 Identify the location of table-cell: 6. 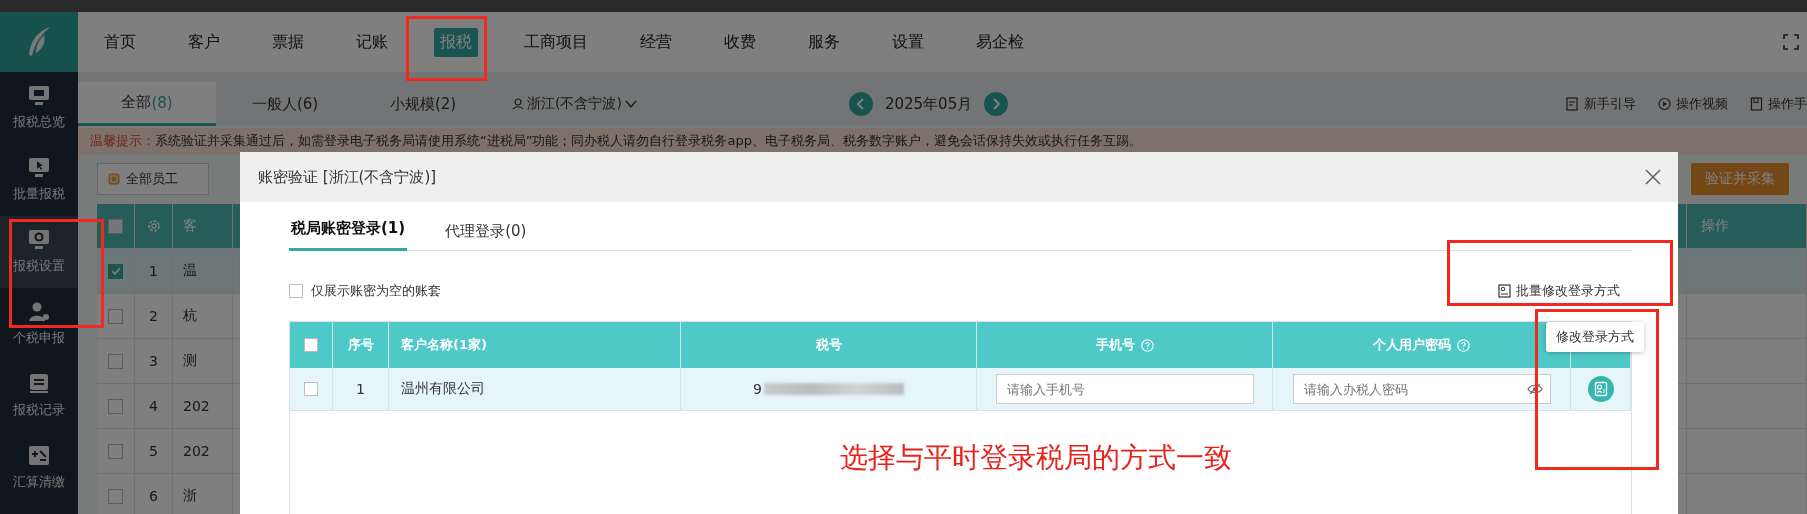
(153, 496).